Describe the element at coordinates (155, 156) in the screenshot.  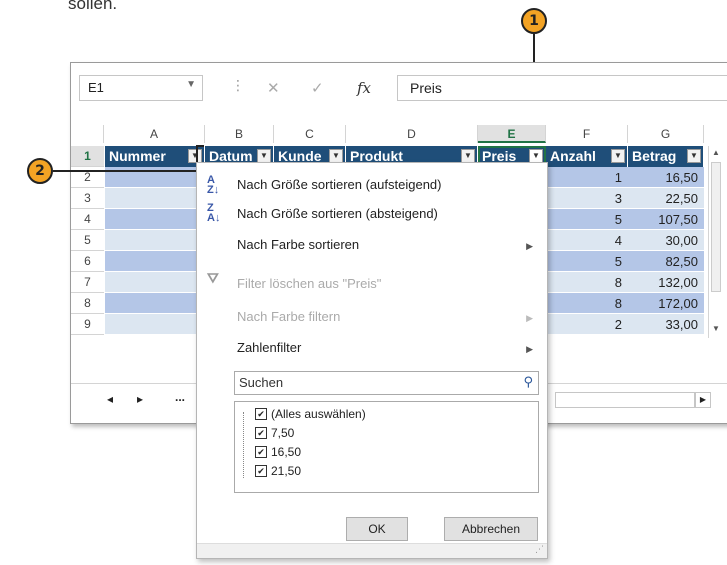
I see `table-header-nummer: Nummer ▼` at that location.